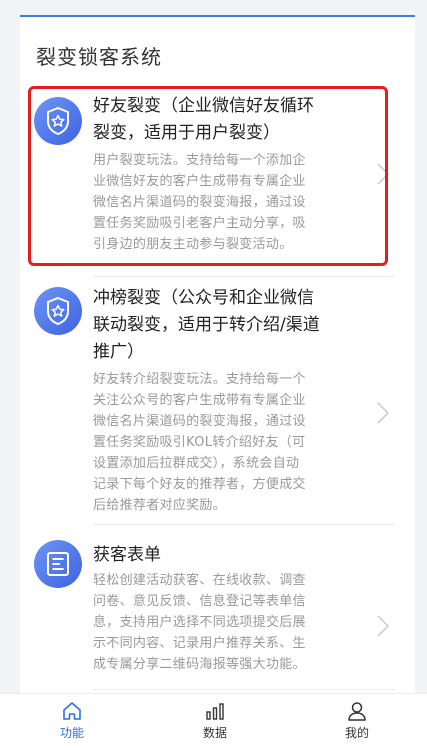  I want to click on tab-data: 数据, so click(215, 720).